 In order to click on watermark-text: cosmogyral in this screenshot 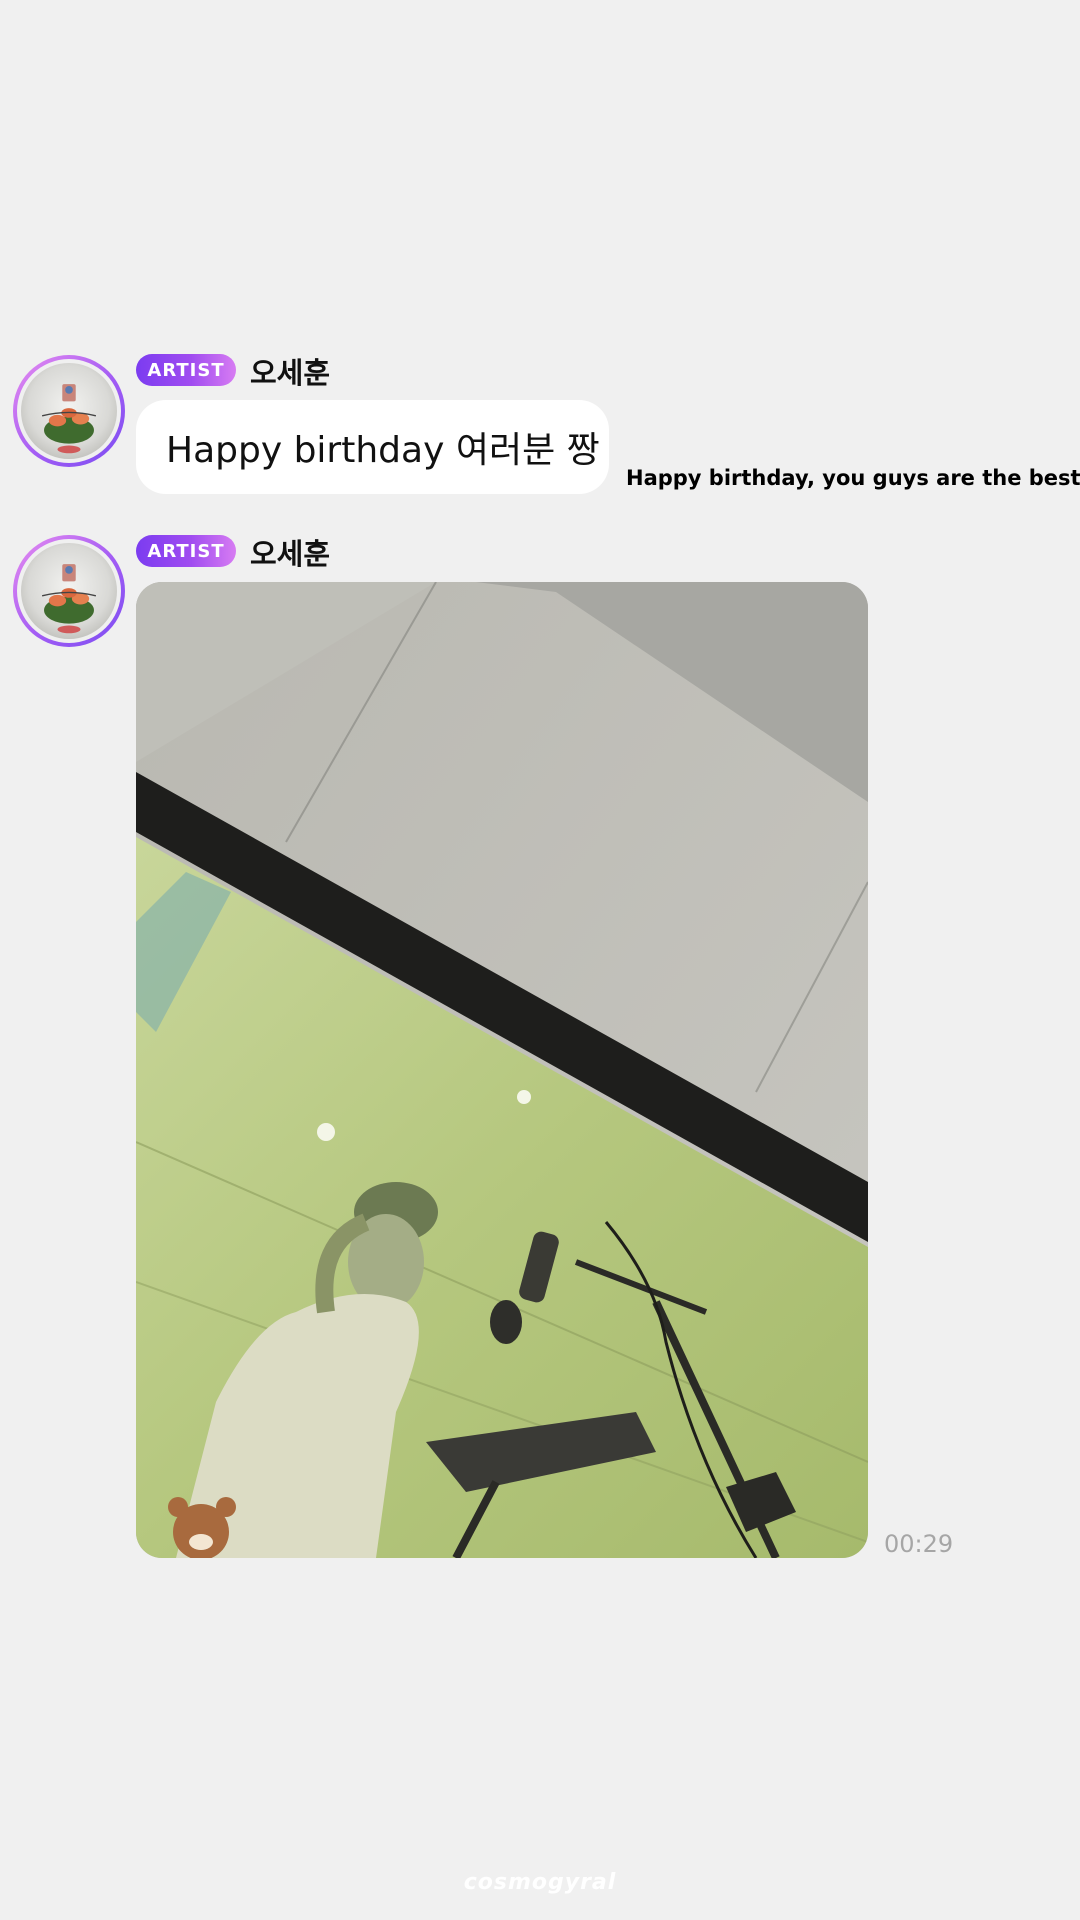, I will do `click(540, 1882)`.